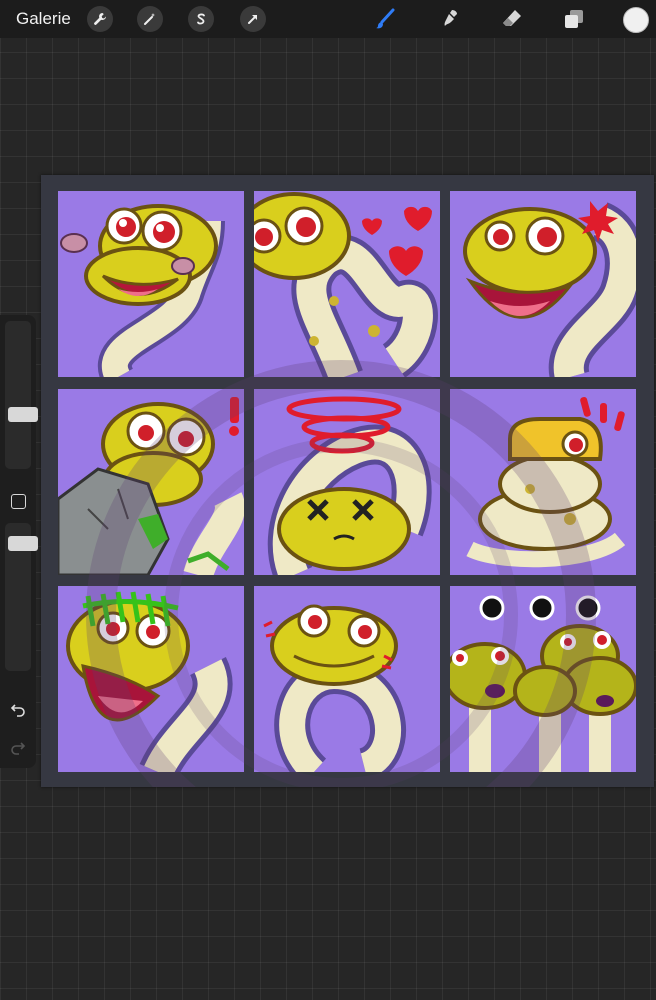 The width and height of the screenshot is (656, 1000). Describe the element at coordinates (450, 19) in the screenshot. I see `smudge-icon` at that location.